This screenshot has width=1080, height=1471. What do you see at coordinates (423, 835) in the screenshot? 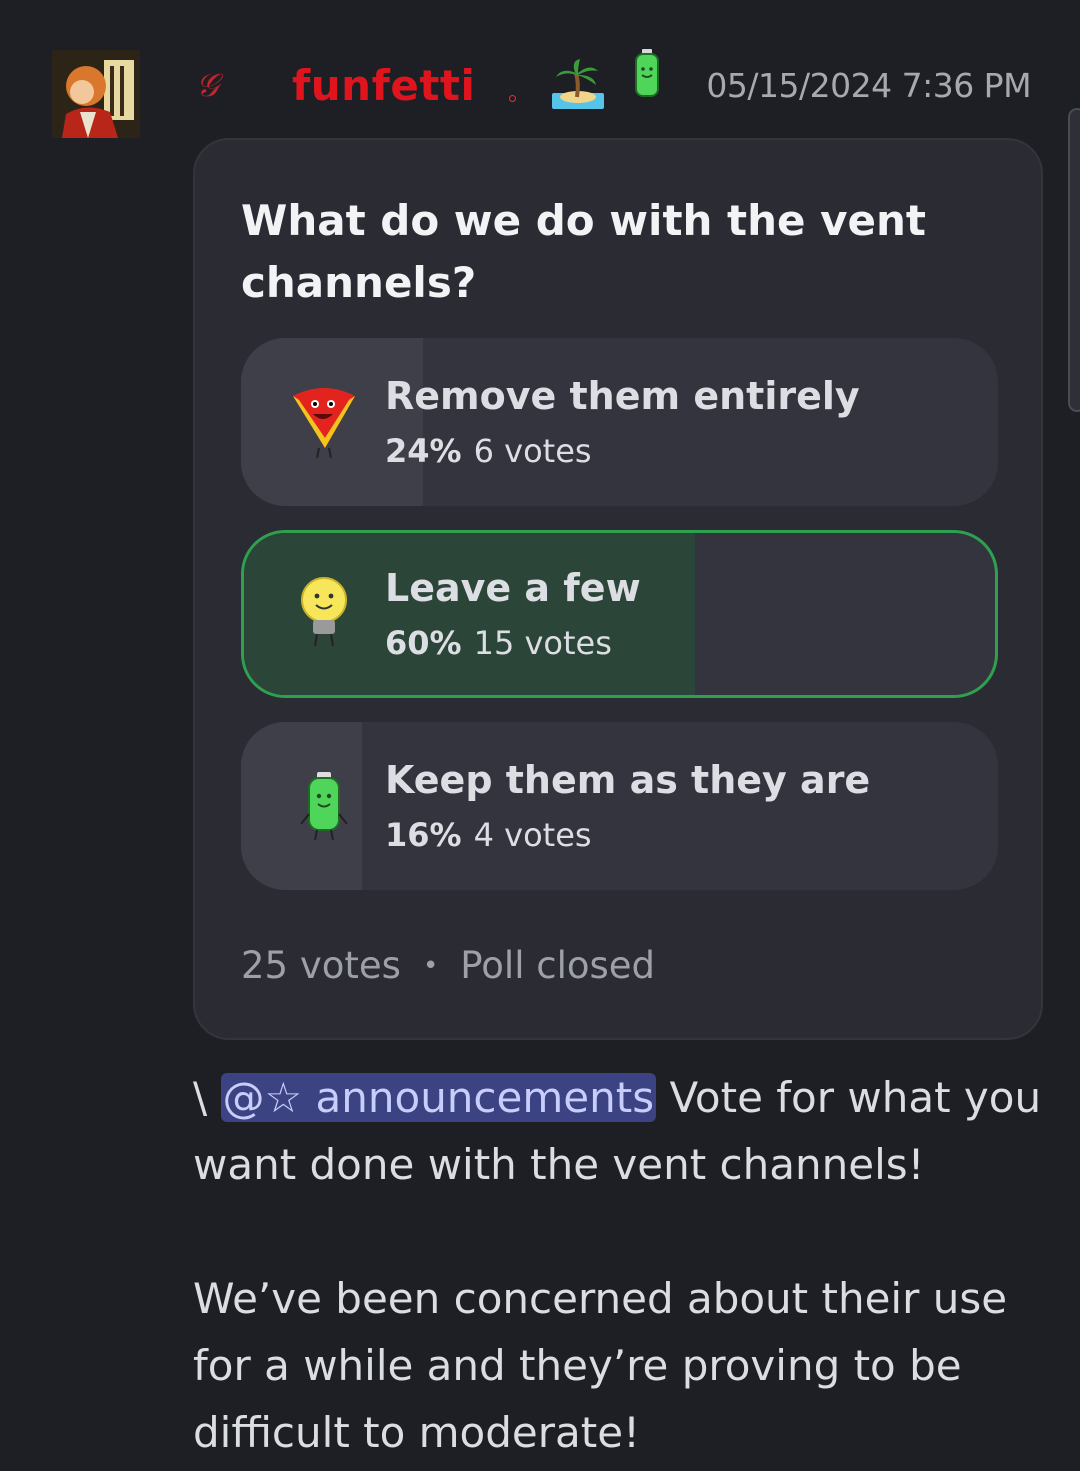
I see `poll-option-percent: 16%` at bounding box center [423, 835].